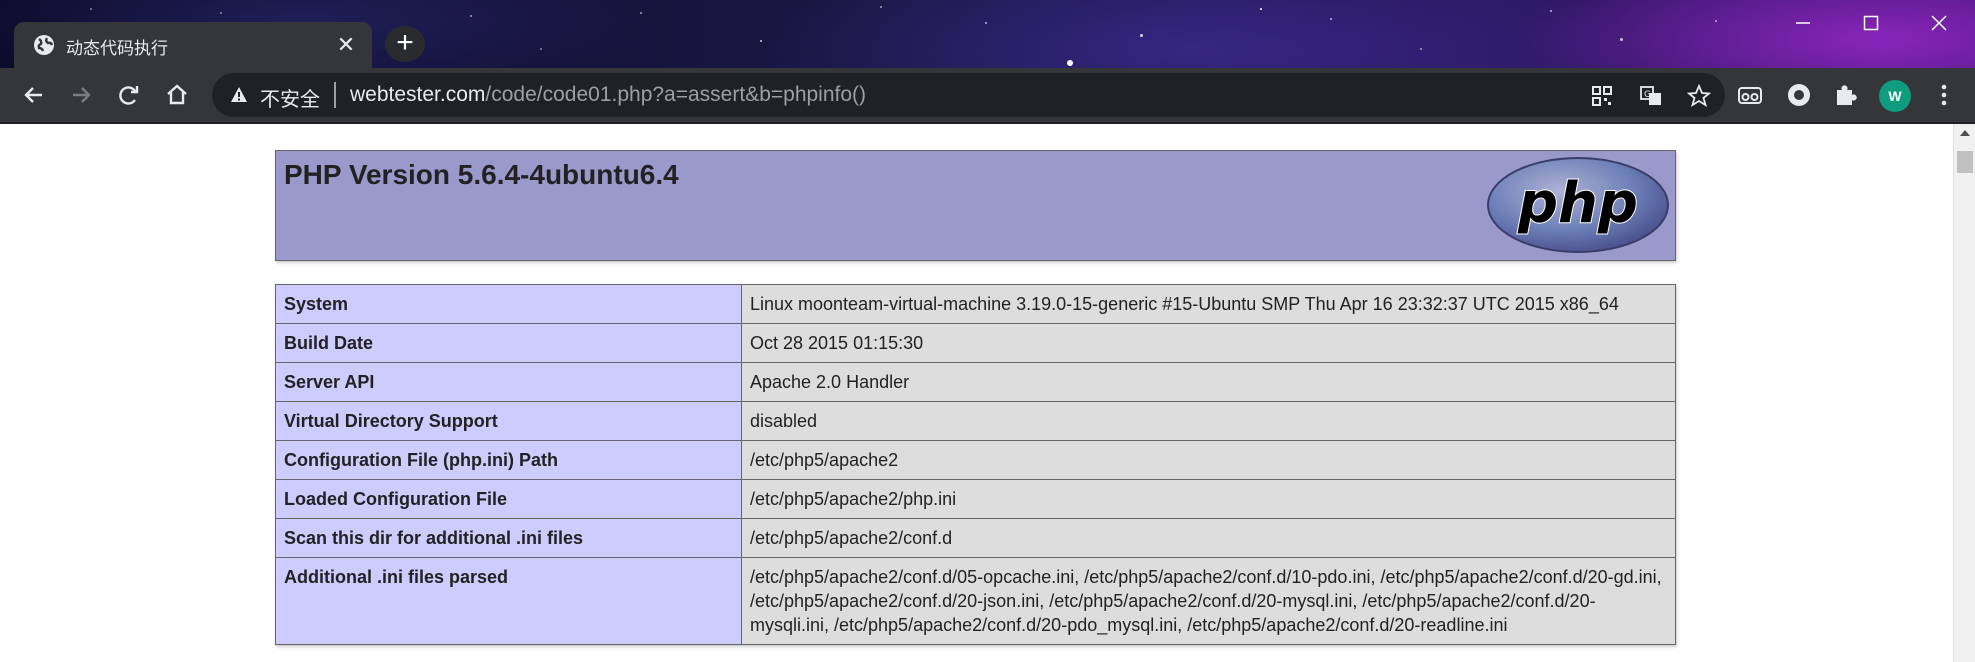 This screenshot has width=1975, height=662. What do you see at coordinates (193, 45) in the screenshot?
I see `browser-tab: 动态代码执行 ✕` at bounding box center [193, 45].